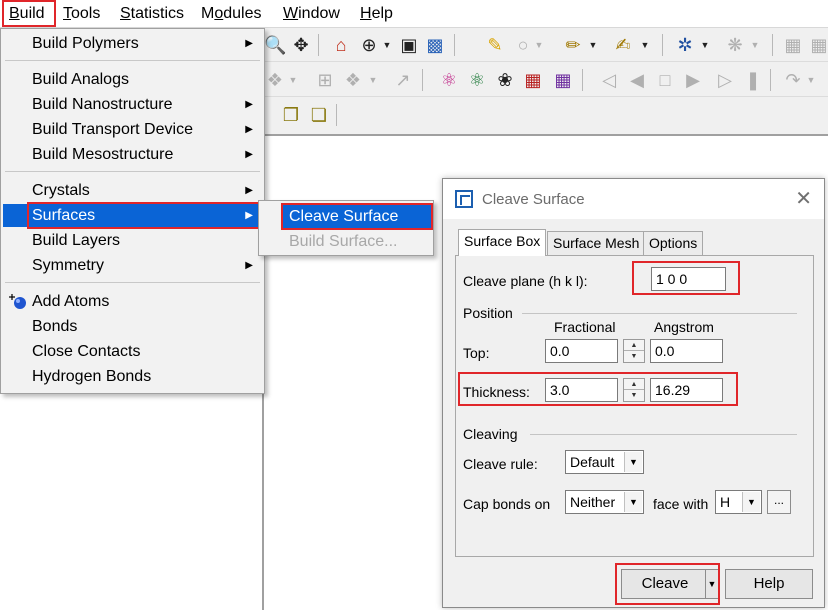 The width and height of the screenshot is (828, 610). I want to click on face-with-label: face with, so click(681, 504).